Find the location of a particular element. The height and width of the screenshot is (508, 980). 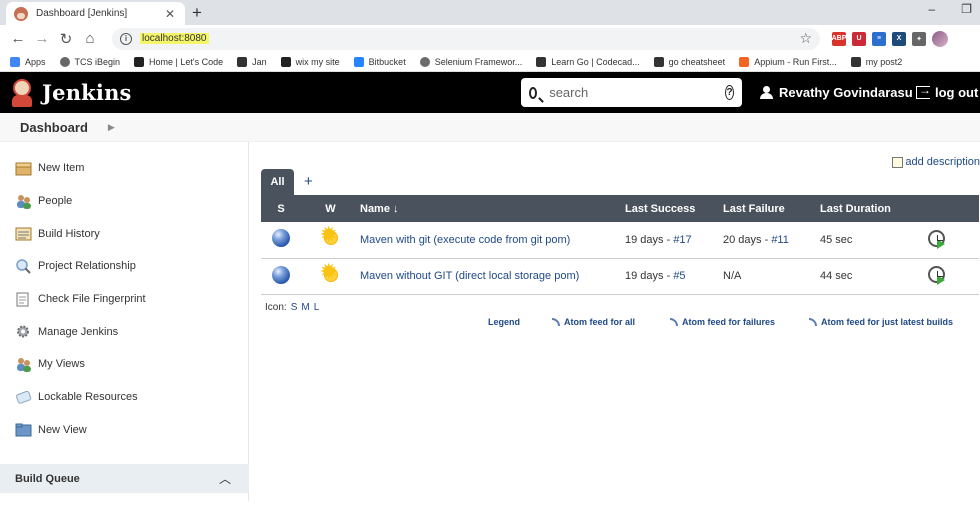

sidebar-item-manage-jenkins: Manage Jenkins is located at coordinates (124, 331).